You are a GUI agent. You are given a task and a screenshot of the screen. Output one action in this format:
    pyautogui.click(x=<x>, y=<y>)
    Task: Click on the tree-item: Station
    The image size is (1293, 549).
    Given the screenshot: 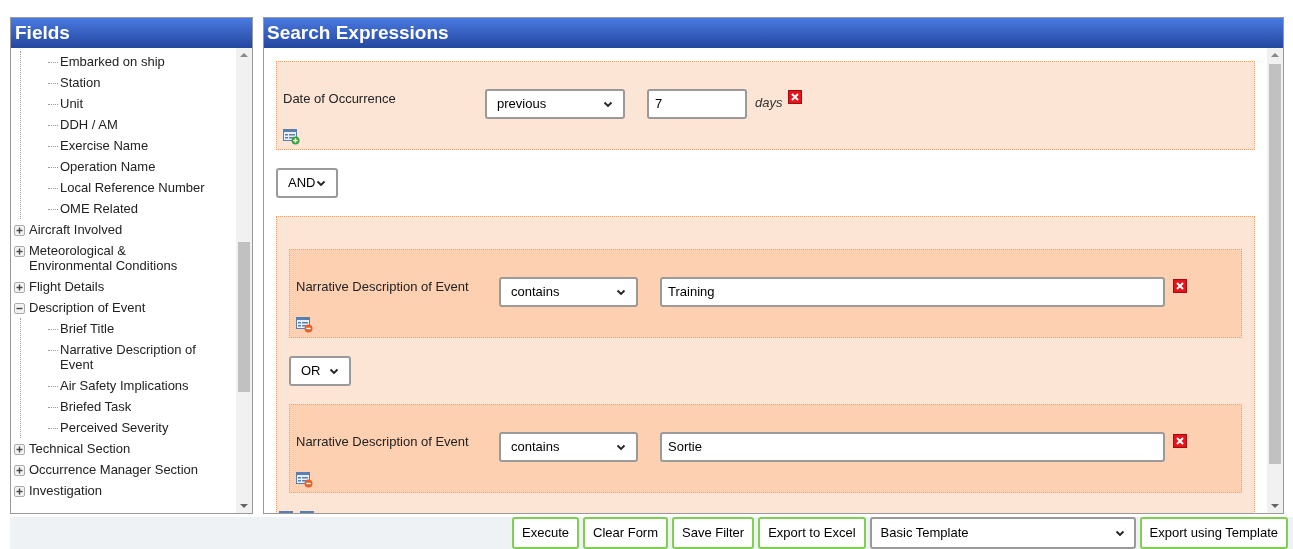 What is the action you would take?
    pyautogui.click(x=80, y=82)
    